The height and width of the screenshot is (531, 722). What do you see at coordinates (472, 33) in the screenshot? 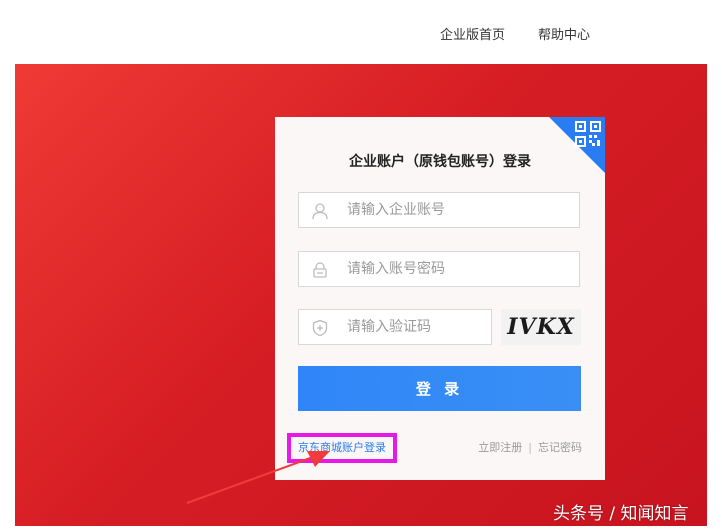
I see `enterprise-home-link: 企业版首页` at bounding box center [472, 33].